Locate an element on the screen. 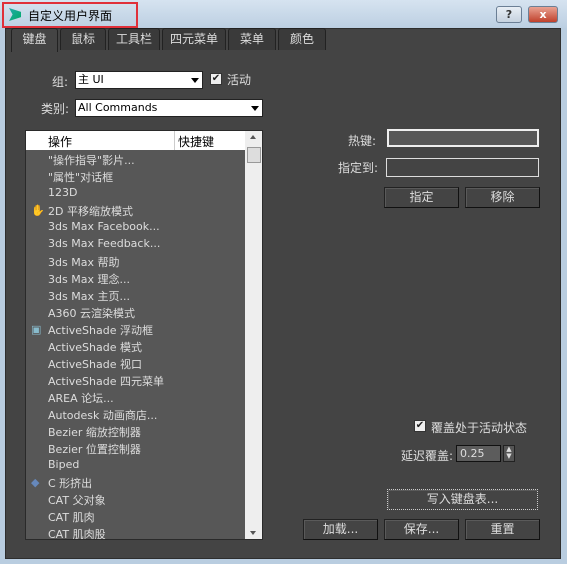 The width and height of the screenshot is (567, 564). list-item-label: CAT 肌肉股 is located at coordinates (77, 534).